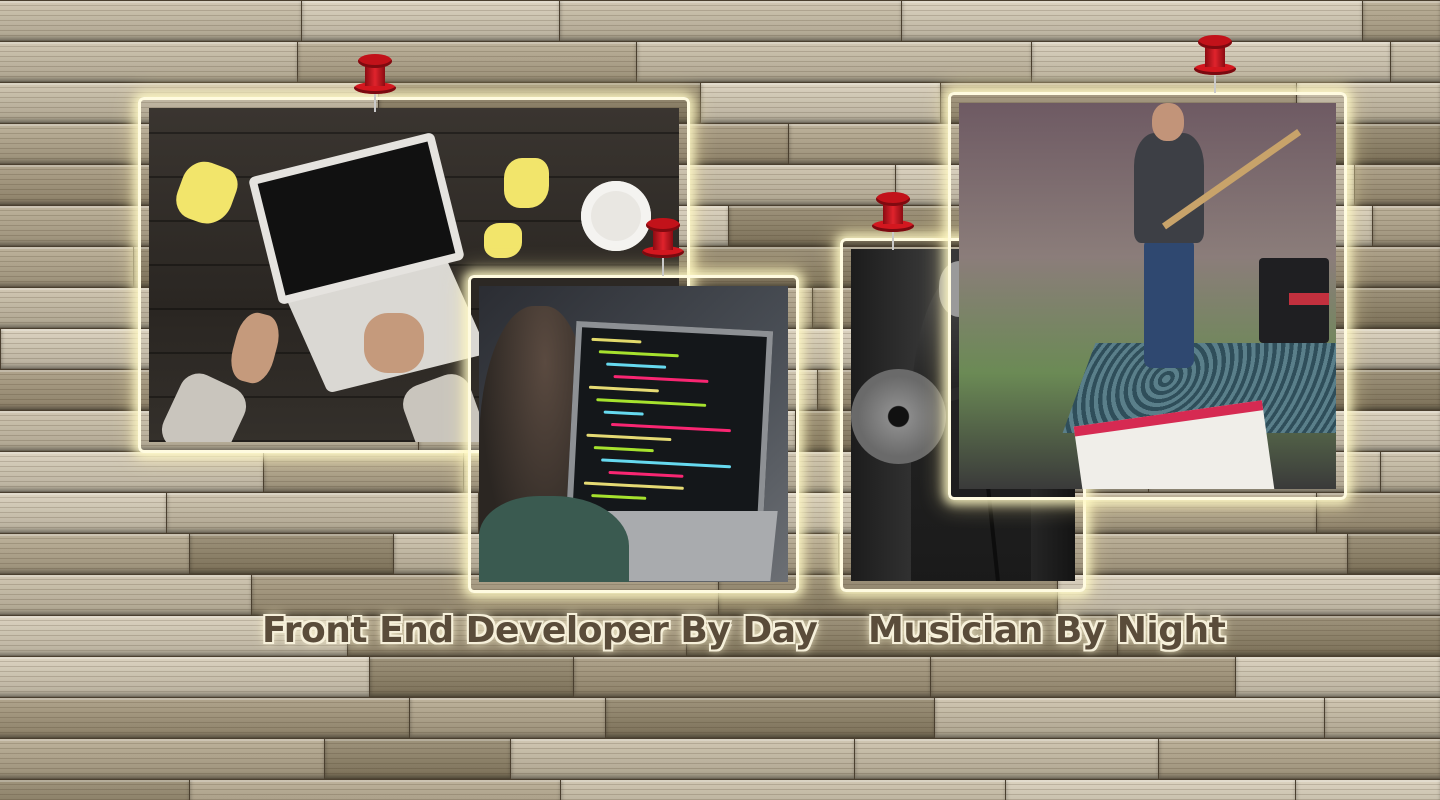 Image resolution: width=1440 pixels, height=800 pixels. Describe the element at coordinates (540, 630) in the screenshot. I see `caption-developer: Front End Developer By Day` at that location.